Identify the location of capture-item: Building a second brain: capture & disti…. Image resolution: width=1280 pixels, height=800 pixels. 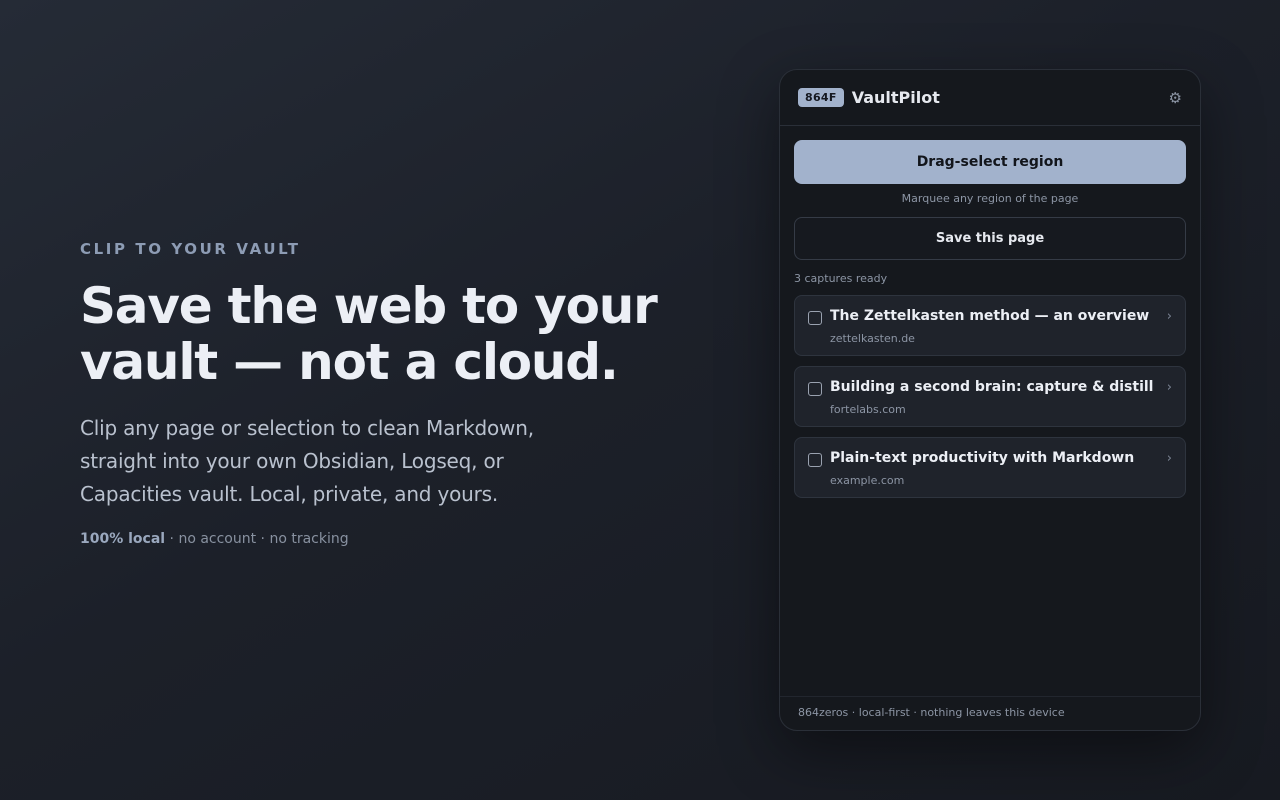
(990, 396).